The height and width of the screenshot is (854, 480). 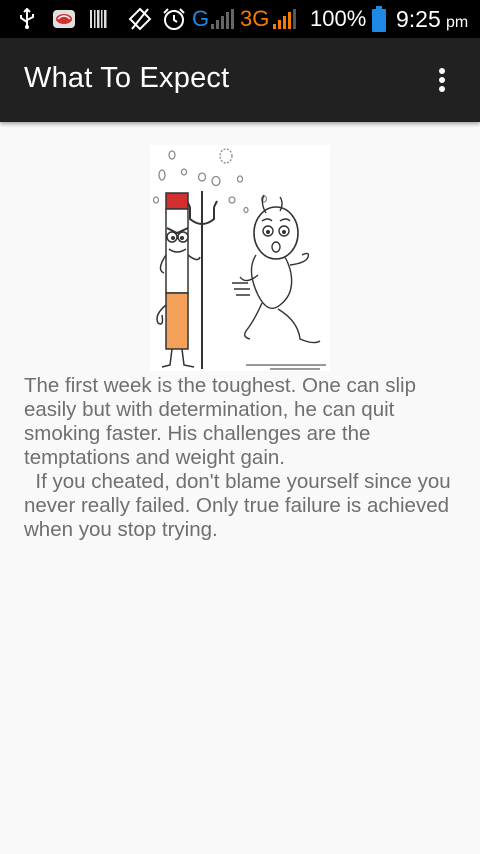 What do you see at coordinates (338, 18) in the screenshot?
I see `battery-percent: 100%` at bounding box center [338, 18].